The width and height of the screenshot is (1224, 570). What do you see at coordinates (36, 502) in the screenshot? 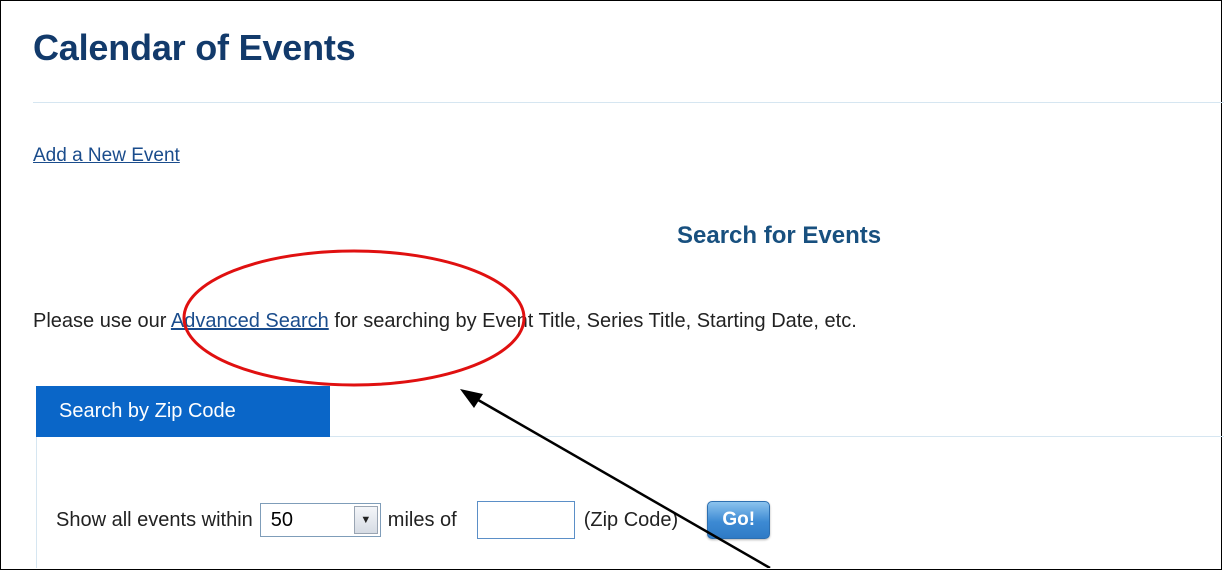
I see `panel-border-left` at bounding box center [36, 502].